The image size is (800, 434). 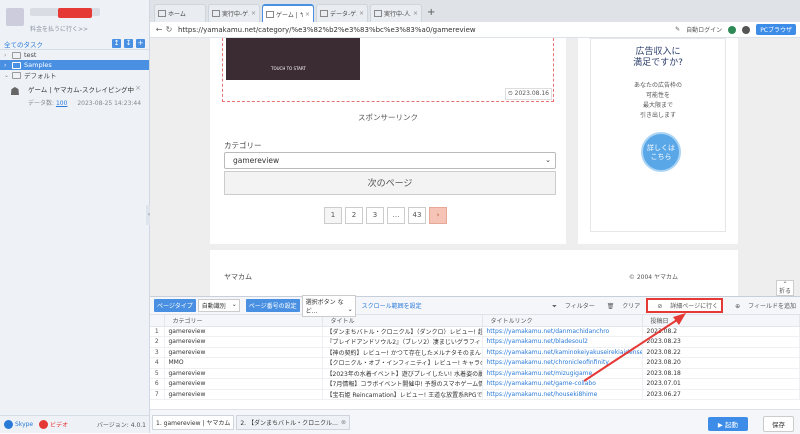 I want to click on cell-date: 2023.08.20, so click(x=721, y=363).